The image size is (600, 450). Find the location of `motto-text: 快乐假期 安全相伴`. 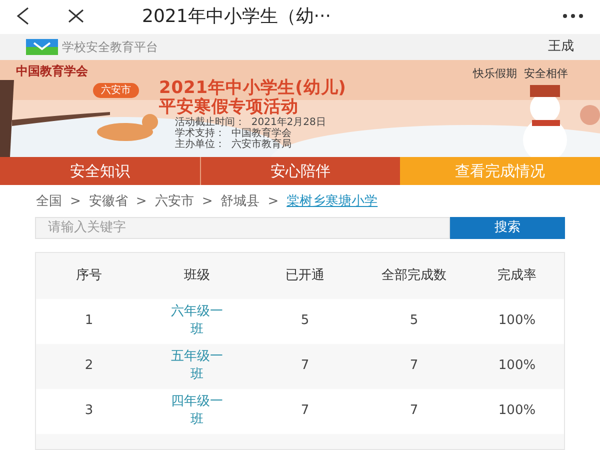

motto-text: 快乐假期 安全相伴 is located at coordinates (520, 74).